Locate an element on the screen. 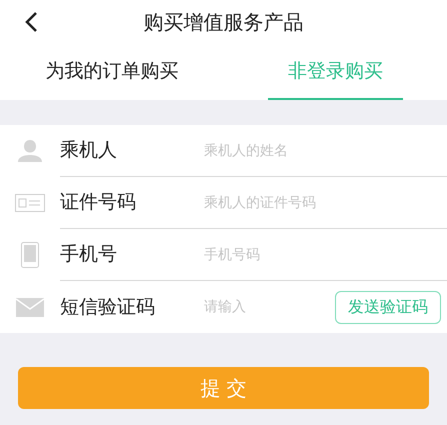  input-field: 请输入 is located at coordinates (269, 307).